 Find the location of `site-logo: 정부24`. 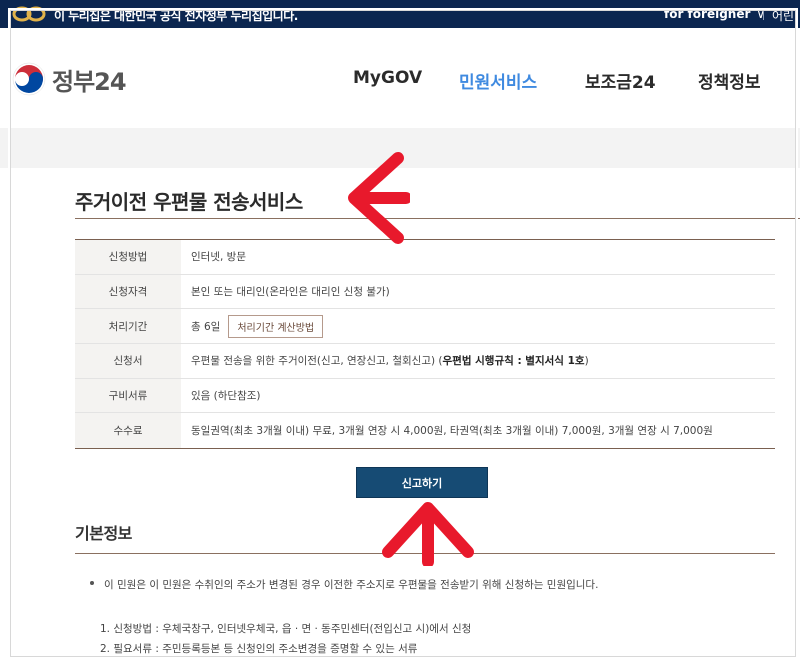

site-logo: 정부24 is located at coordinates (69, 79).